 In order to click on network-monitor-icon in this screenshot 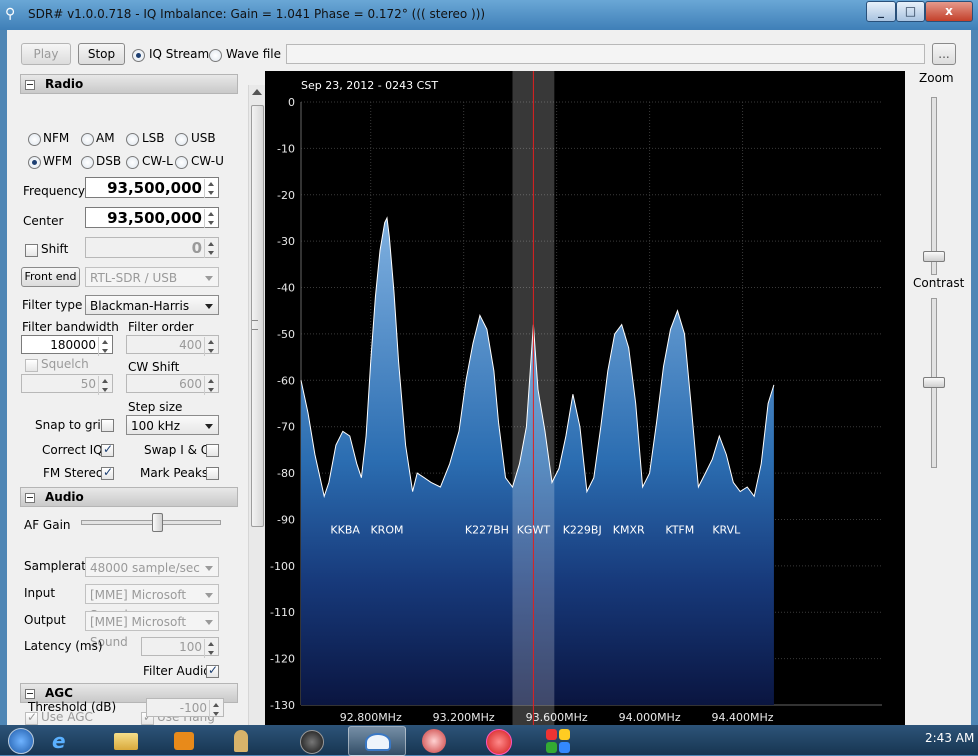, I will do `click(436, 740)`.